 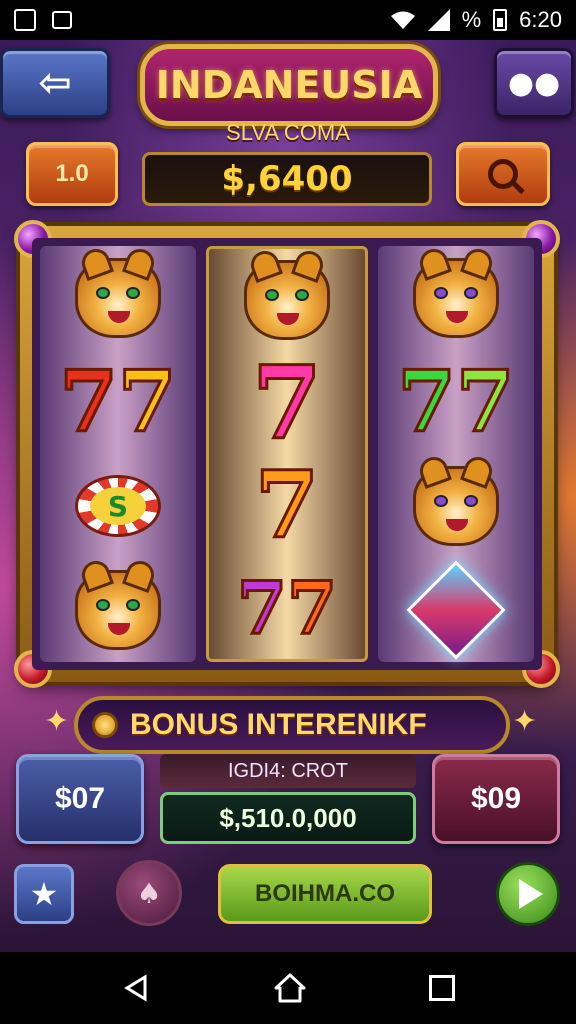 I want to click on back-button: ⇦, so click(x=55, y=83).